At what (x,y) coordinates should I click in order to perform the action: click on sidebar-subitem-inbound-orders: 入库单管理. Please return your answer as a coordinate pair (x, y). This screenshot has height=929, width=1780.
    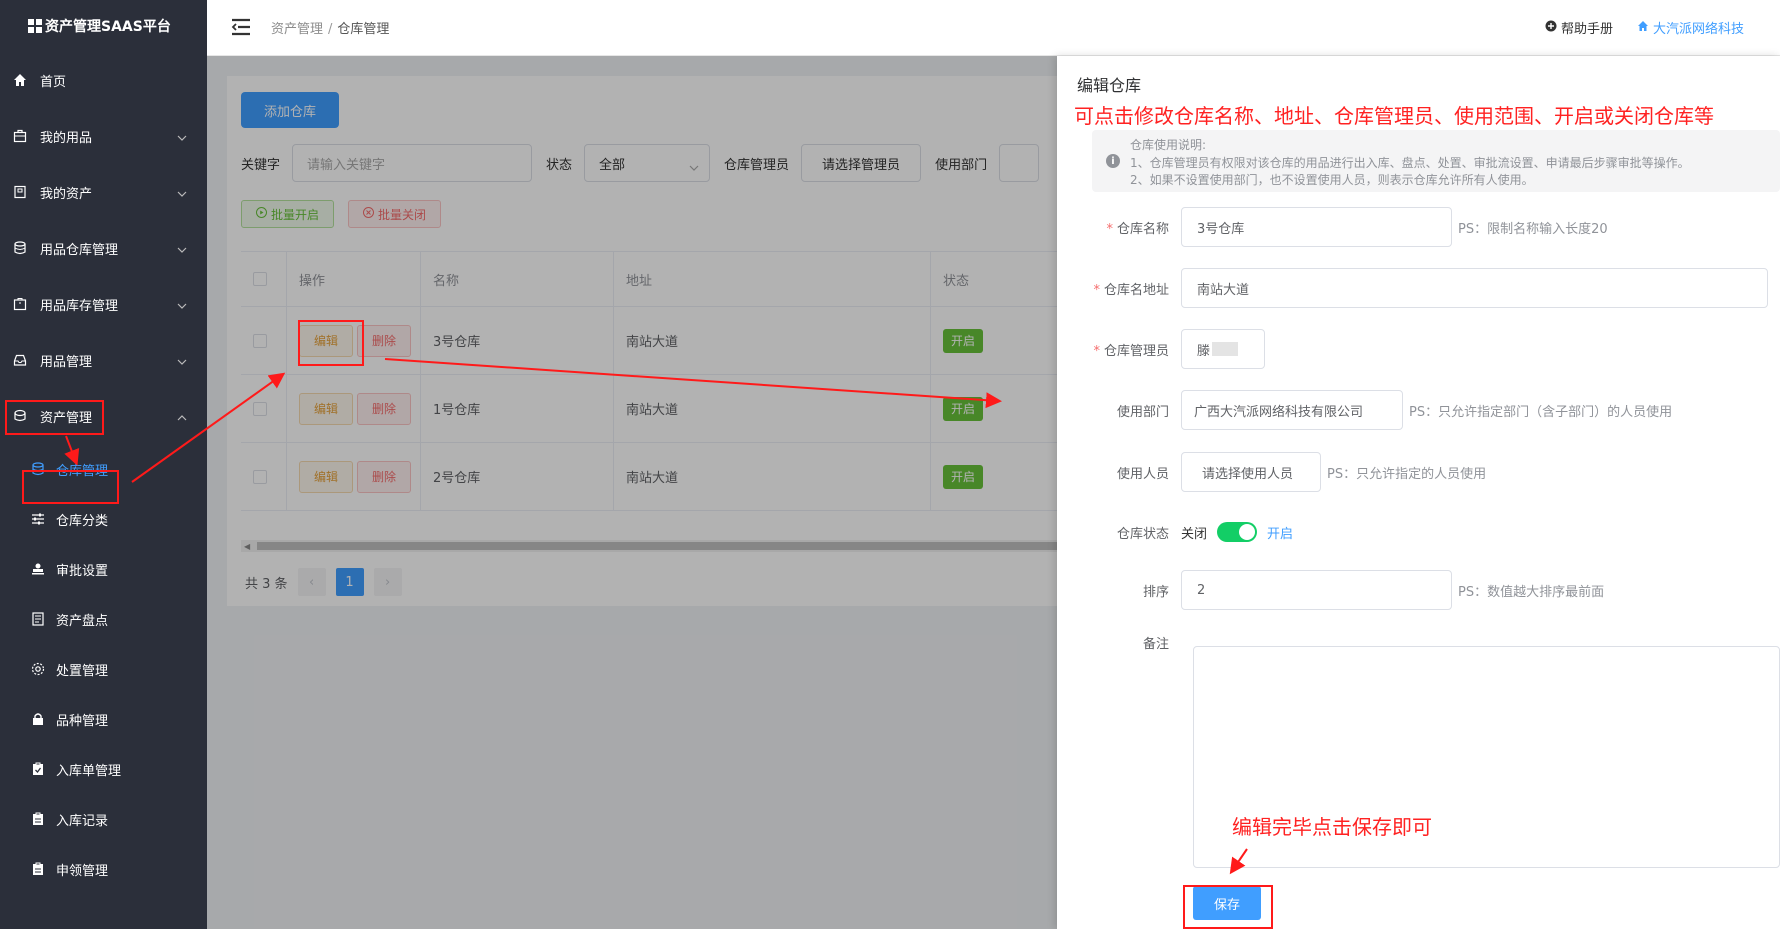
    Looking at the image, I should click on (103, 769).